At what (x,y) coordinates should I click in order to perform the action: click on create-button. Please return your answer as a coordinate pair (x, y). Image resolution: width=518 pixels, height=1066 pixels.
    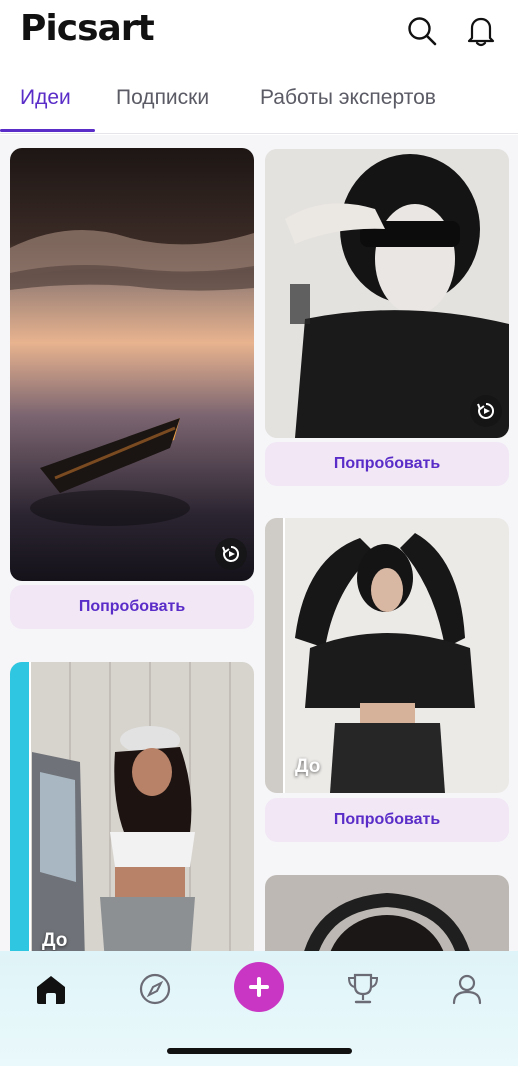
    Looking at the image, I should click on (259, 987).